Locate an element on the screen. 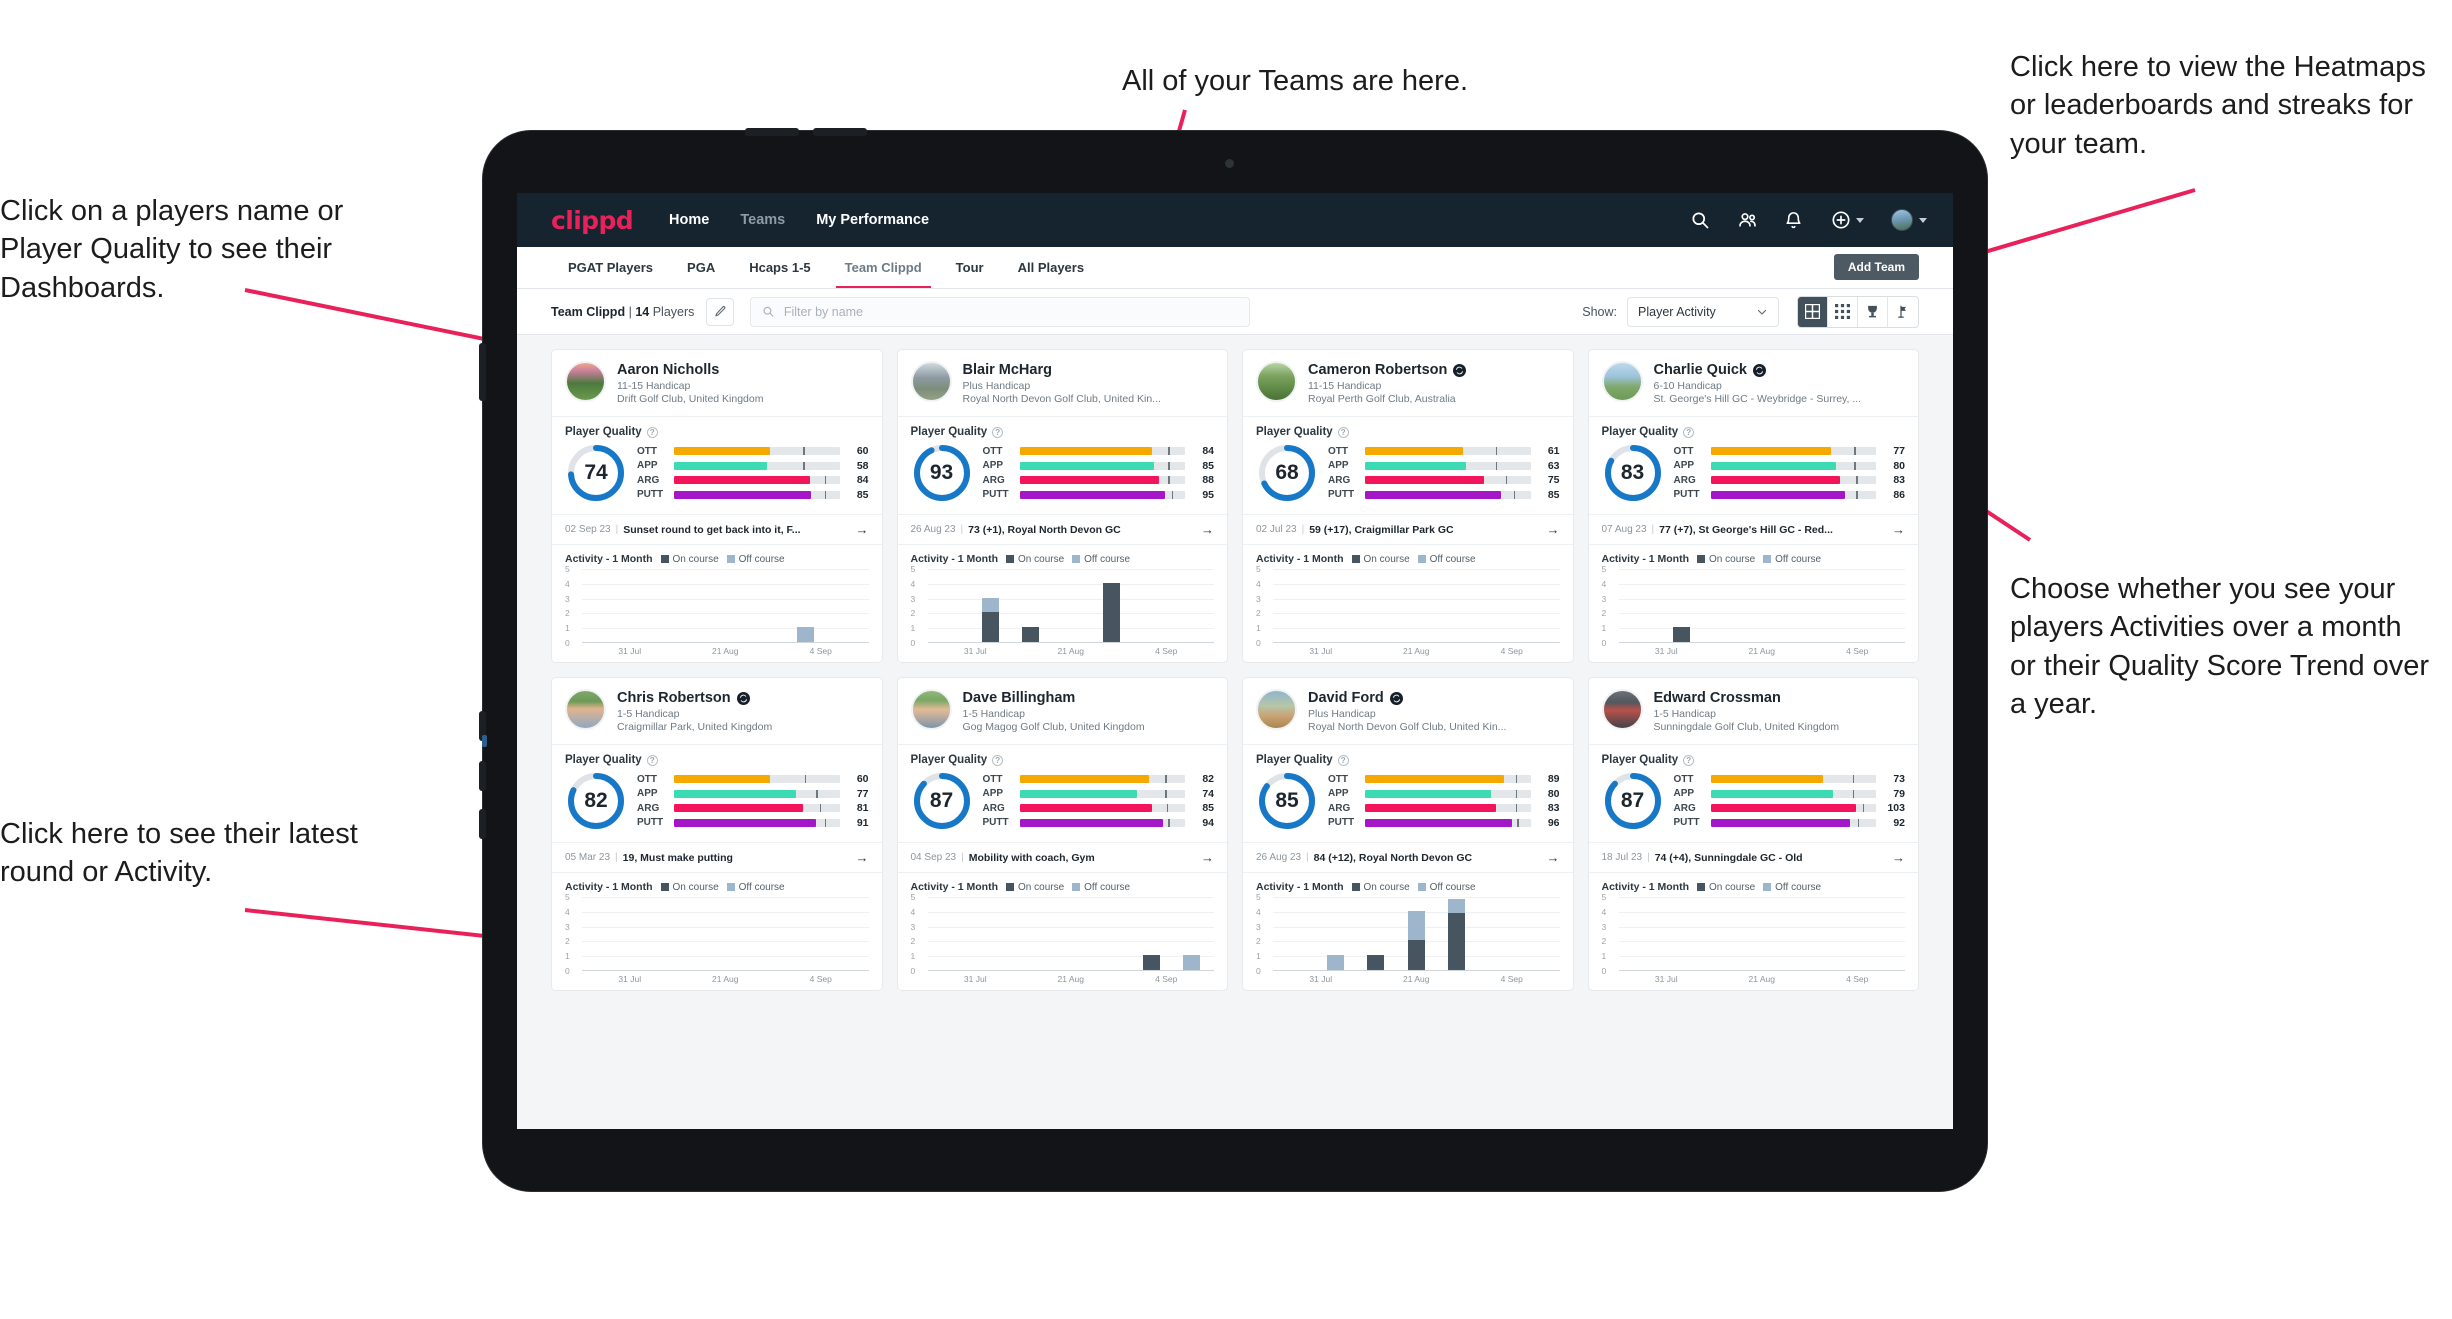  player-name: Dave Billingham is located at coordinates (1019, 698).